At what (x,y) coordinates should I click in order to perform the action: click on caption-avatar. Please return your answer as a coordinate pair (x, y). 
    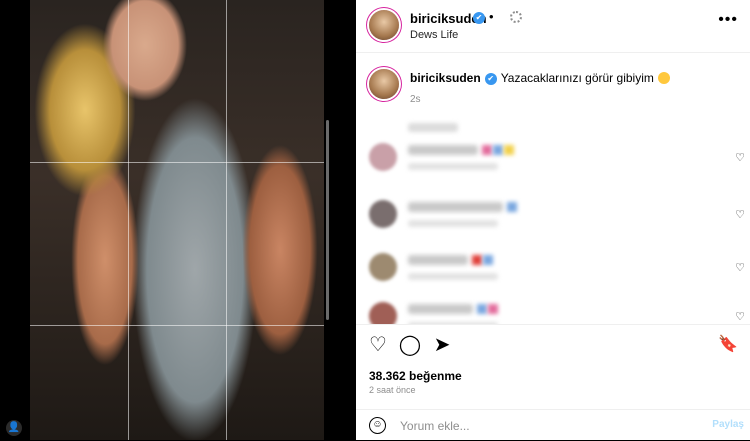
    Looking at the image, I should click on (384, 84).